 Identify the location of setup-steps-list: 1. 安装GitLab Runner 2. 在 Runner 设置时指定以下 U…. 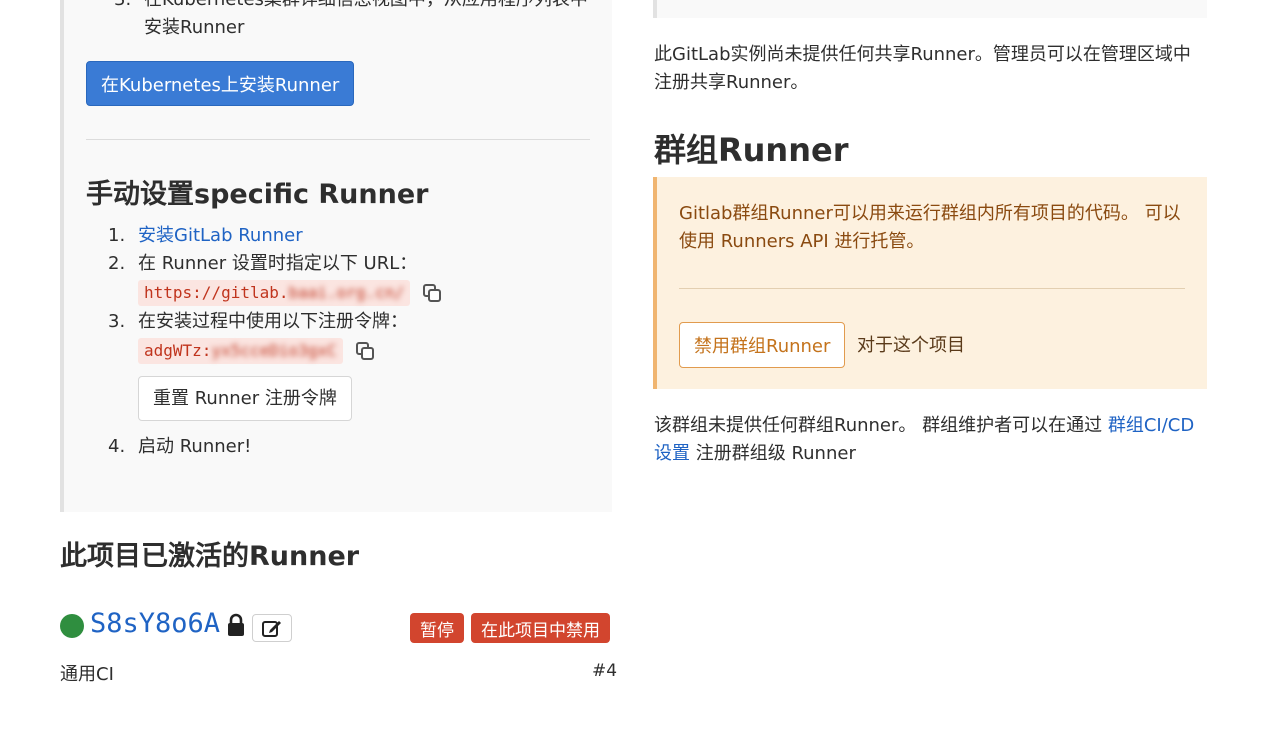
(348, 341).